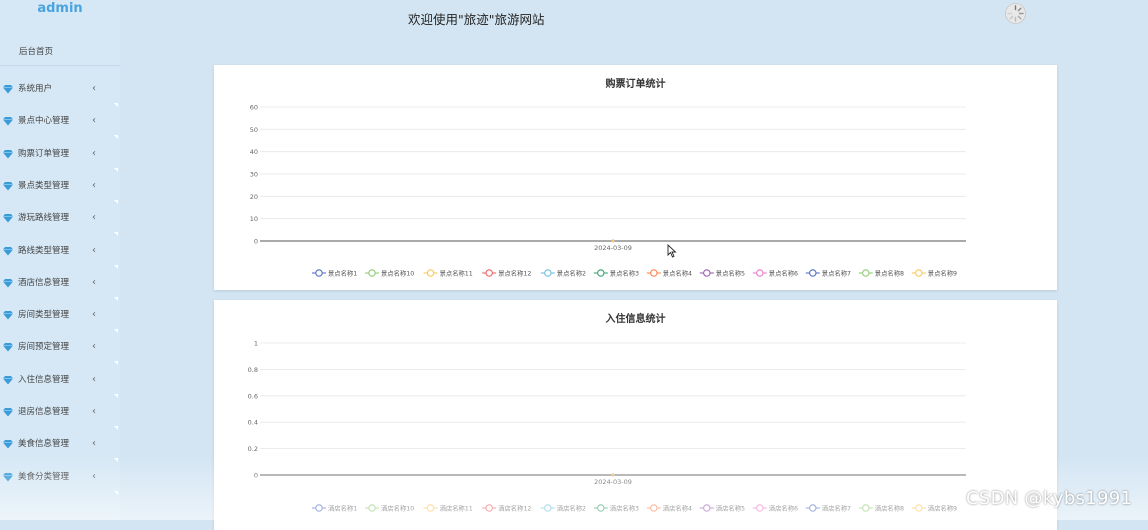 The image size is (1148, 530). Describe the element at coordinates (59, 97) in the screenshot. I see `sidebar-item: 系统用户 ‹` at that location.